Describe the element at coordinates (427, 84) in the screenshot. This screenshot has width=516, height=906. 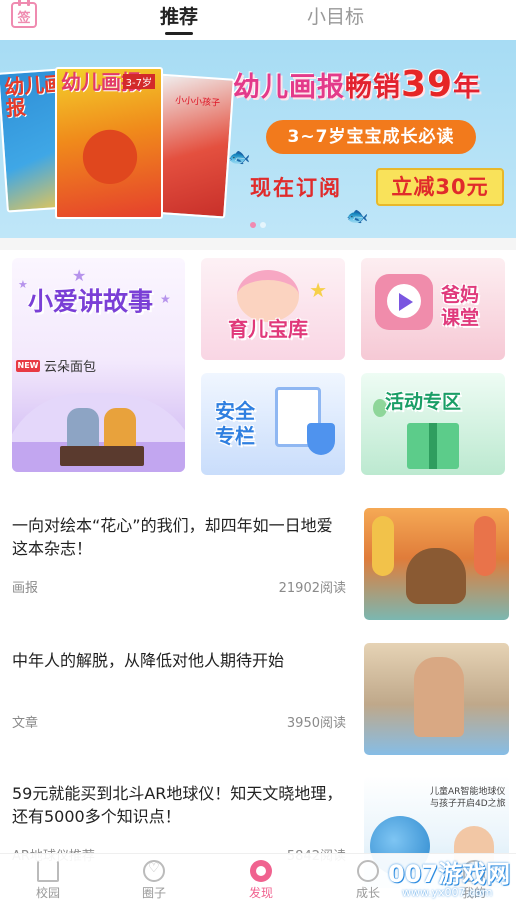
I see `headline-number: 39` at that location.